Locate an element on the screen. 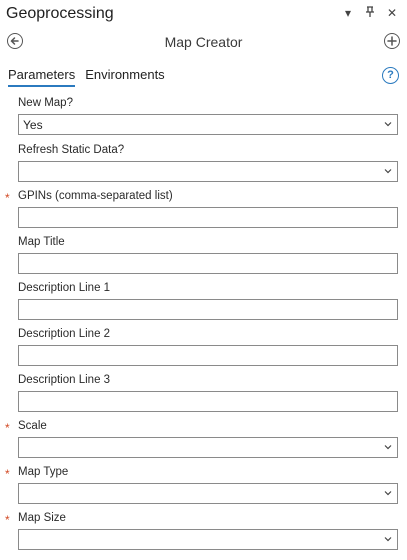  dropdown-value: Yes is located at coordinates (33, 125).